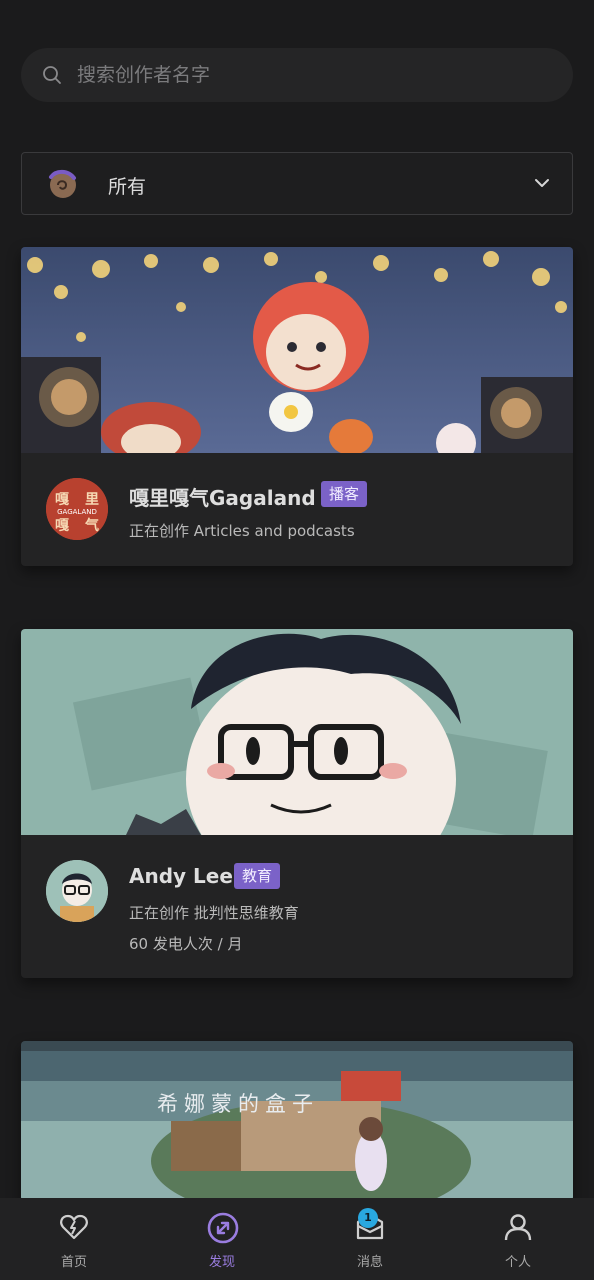  I want to click on notification-badge: 1, so click(368, 1218).